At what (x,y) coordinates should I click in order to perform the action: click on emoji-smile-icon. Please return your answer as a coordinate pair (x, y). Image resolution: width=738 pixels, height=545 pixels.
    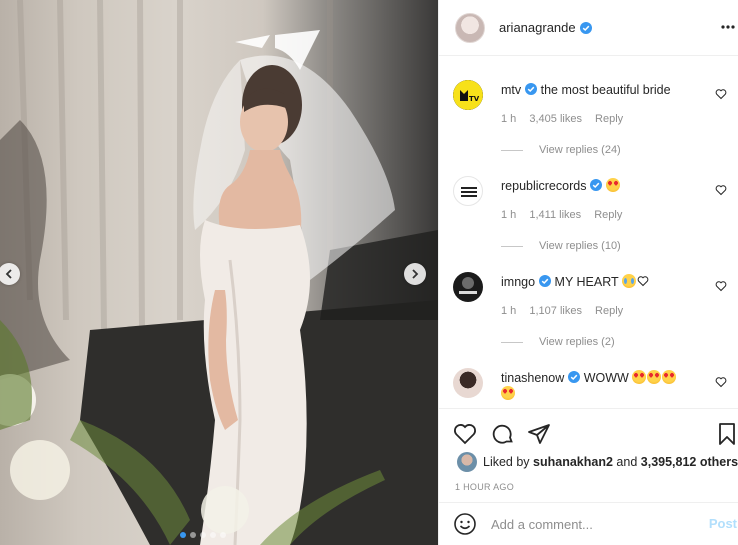
    Looking at the image, I should click on (465, 524).